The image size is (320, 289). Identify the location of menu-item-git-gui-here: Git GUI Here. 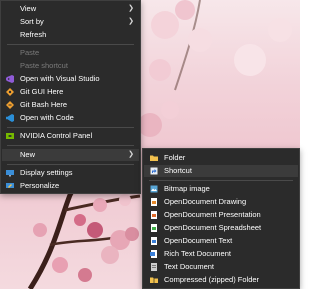
(70, 92).